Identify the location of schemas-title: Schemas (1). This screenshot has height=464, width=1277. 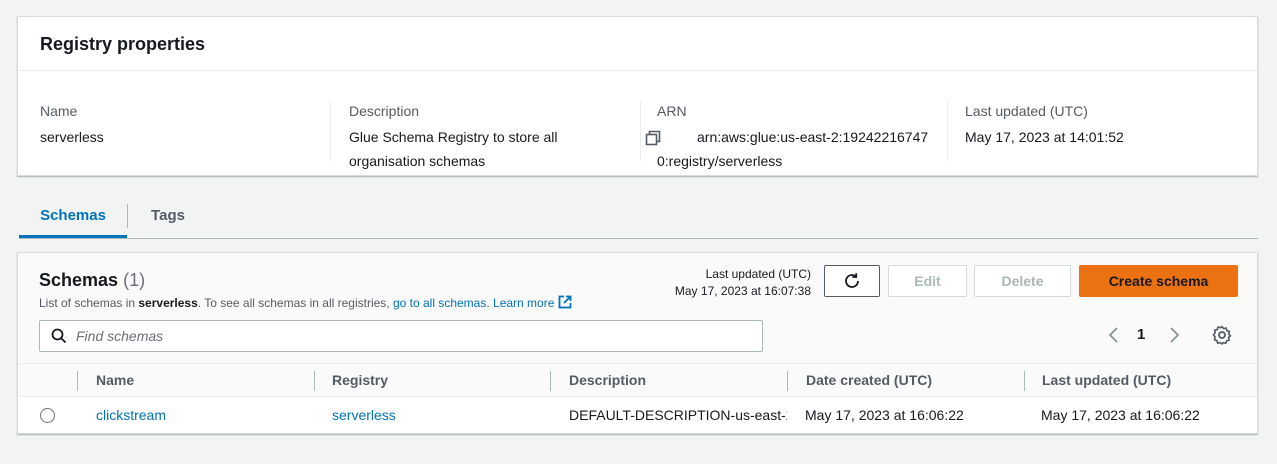
(92, 280).